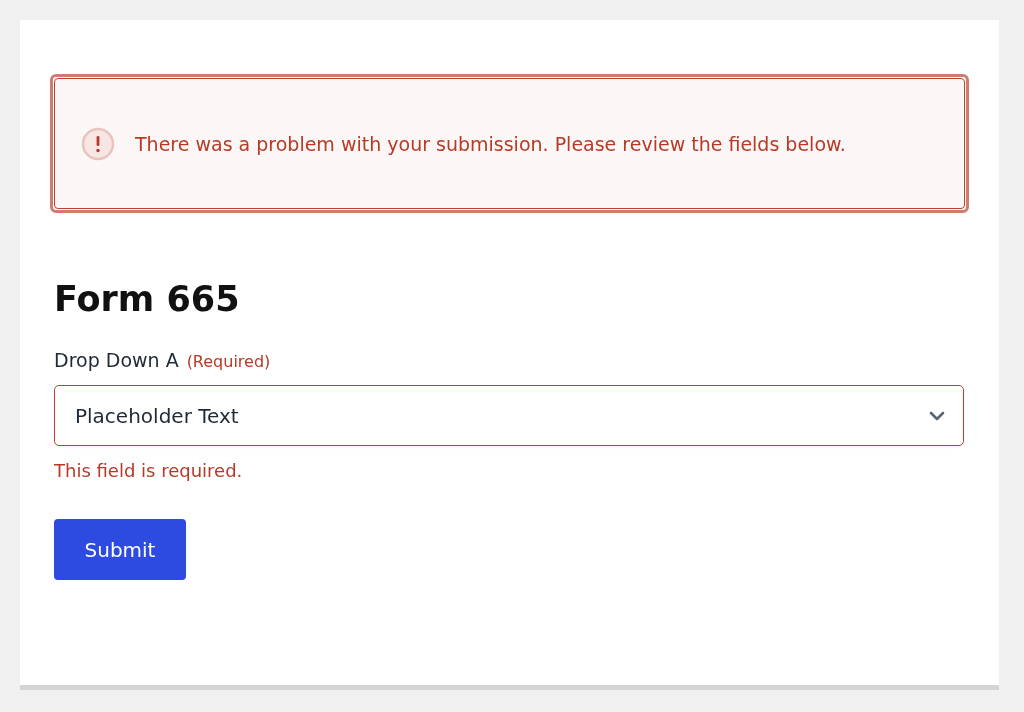 This screenshot has width=1024, height=712. What do you see at coordinates (509, 415) in the screenshot?
I see `dropdown-field: Placeholder Text` at bounding box center [509, 415].